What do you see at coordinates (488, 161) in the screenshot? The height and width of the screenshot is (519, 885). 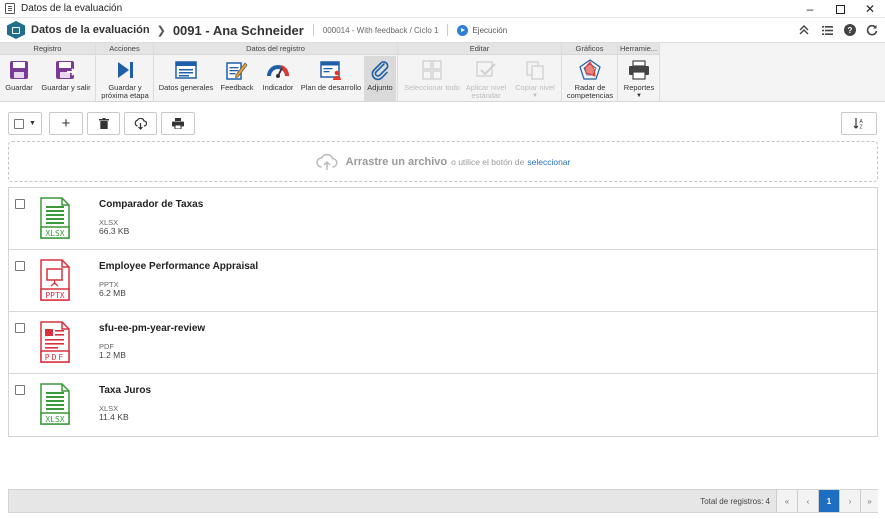 I see `dropzone-text: o utilice el botón de` at bounding box center [488, 161].